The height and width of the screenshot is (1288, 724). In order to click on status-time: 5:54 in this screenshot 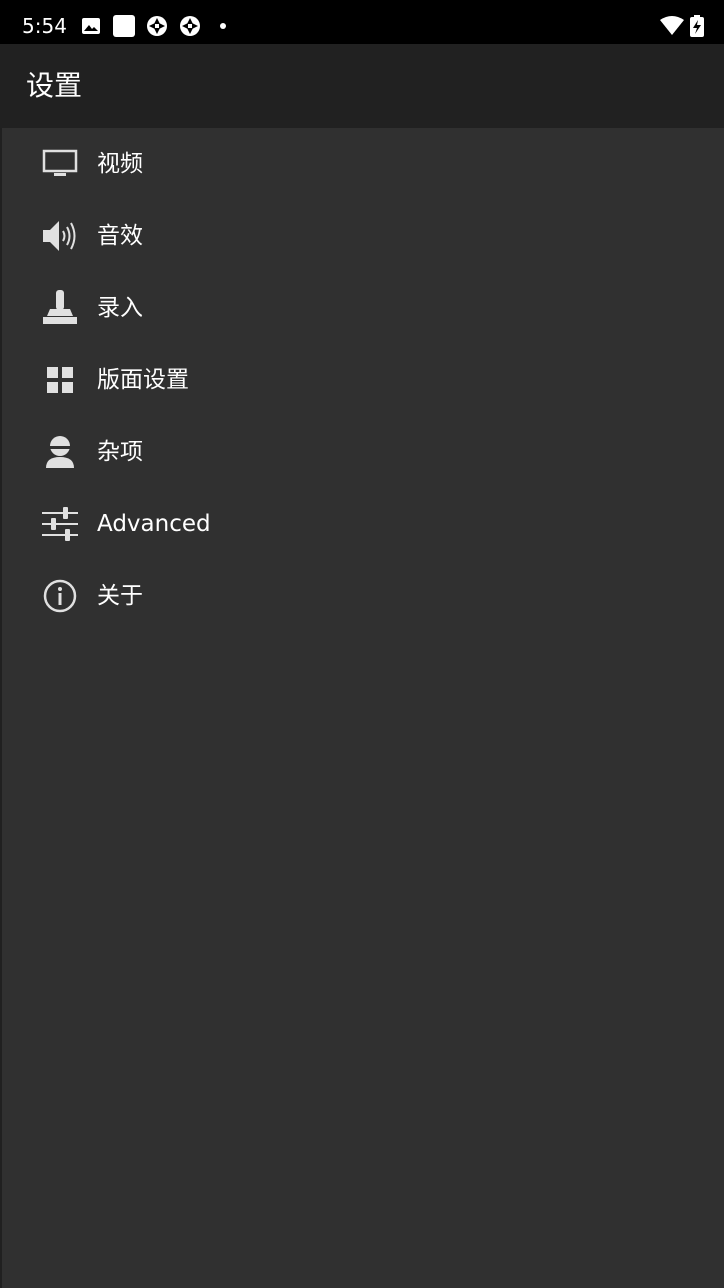, I will do `click(44, 26)`.